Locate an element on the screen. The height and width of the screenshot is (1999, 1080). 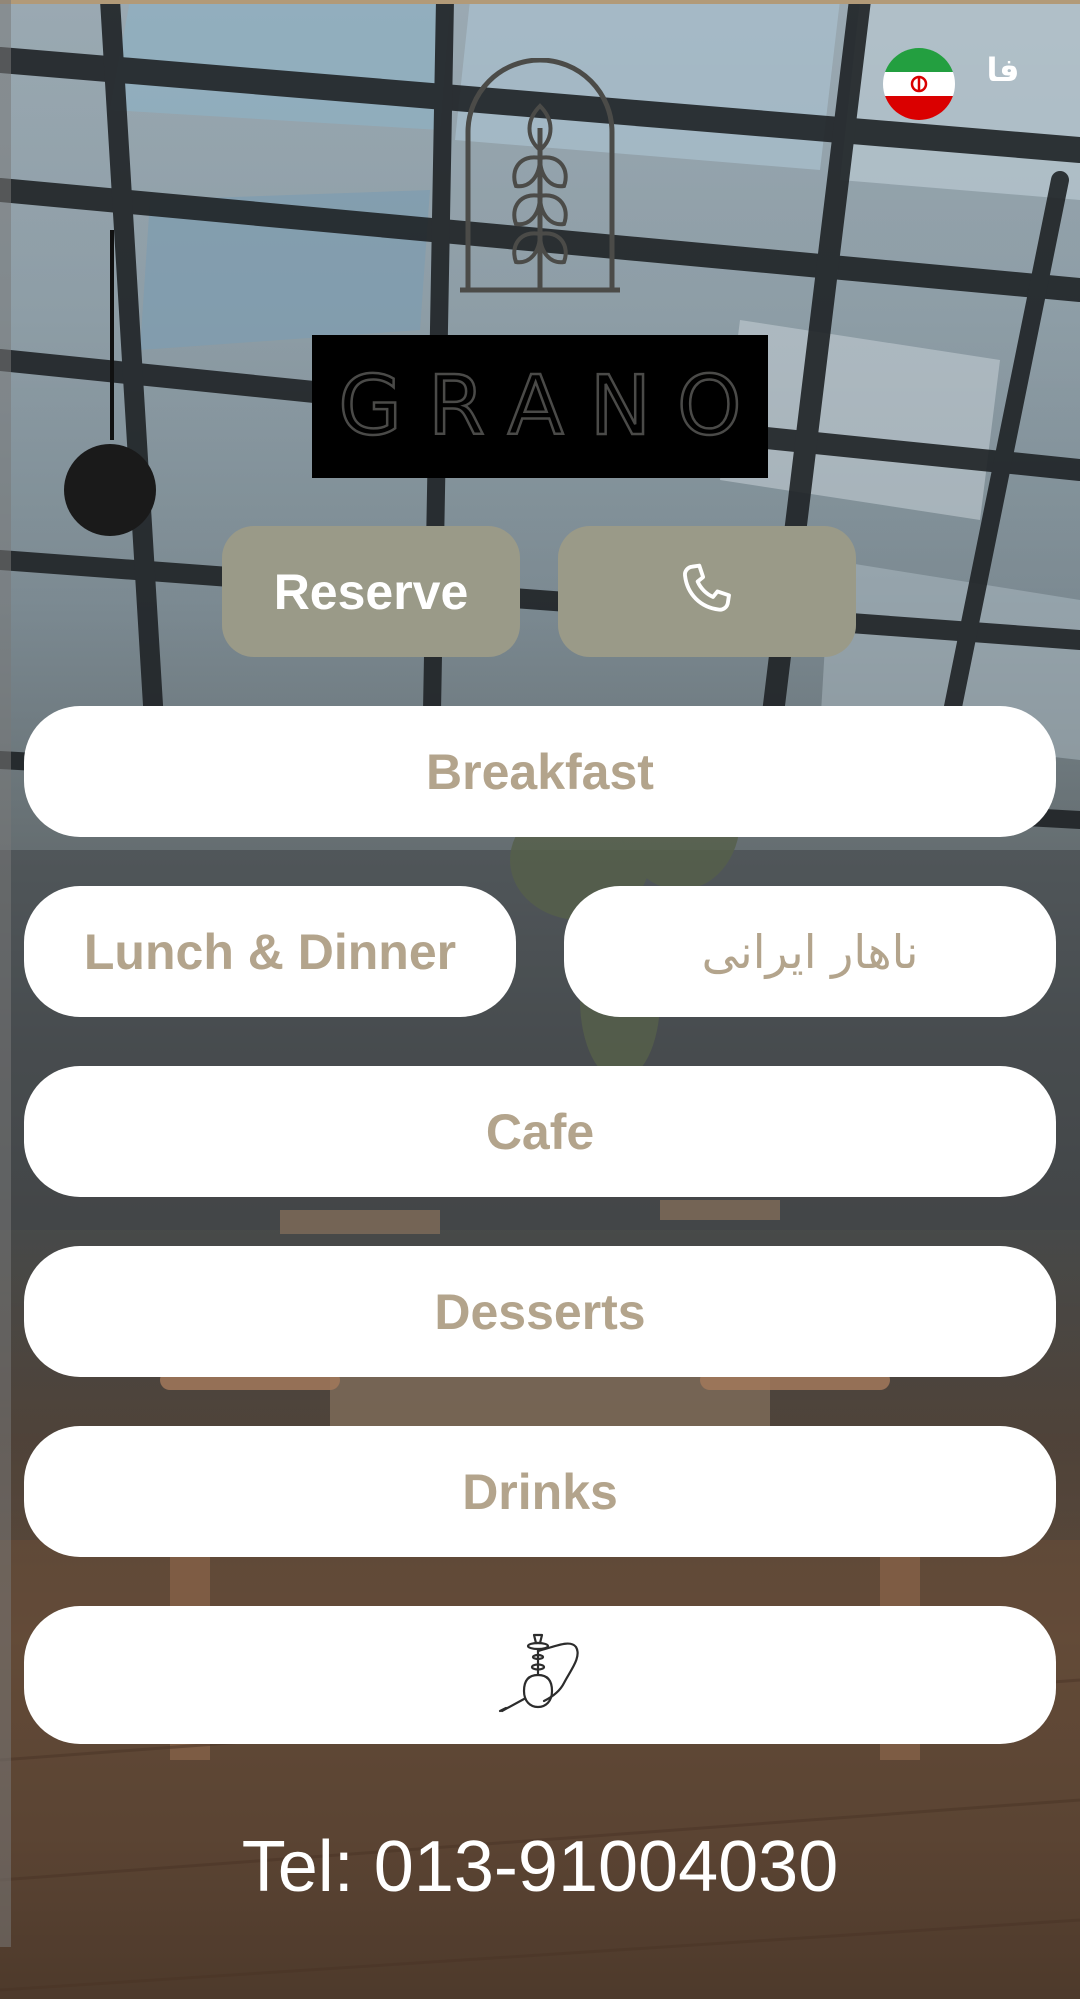
menu-lunch-dinner-button: Lunch & Dinner is located at coordinates (270, 951).